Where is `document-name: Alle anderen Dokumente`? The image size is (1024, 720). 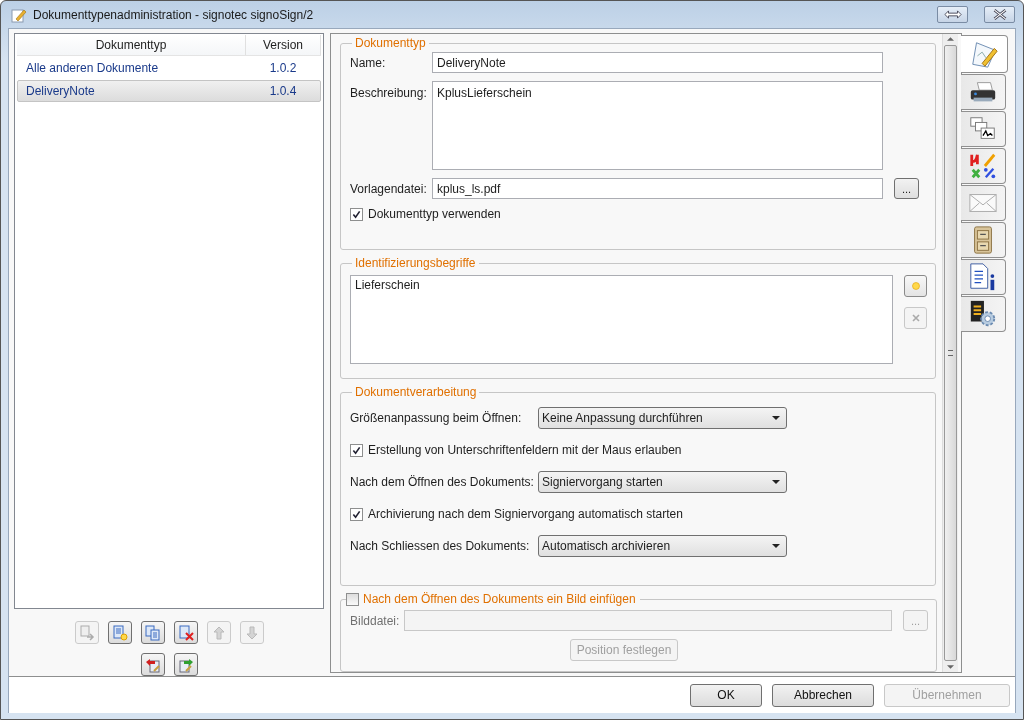
document-name: Alle anderen Dokumente is located at coordinates (92, 68).